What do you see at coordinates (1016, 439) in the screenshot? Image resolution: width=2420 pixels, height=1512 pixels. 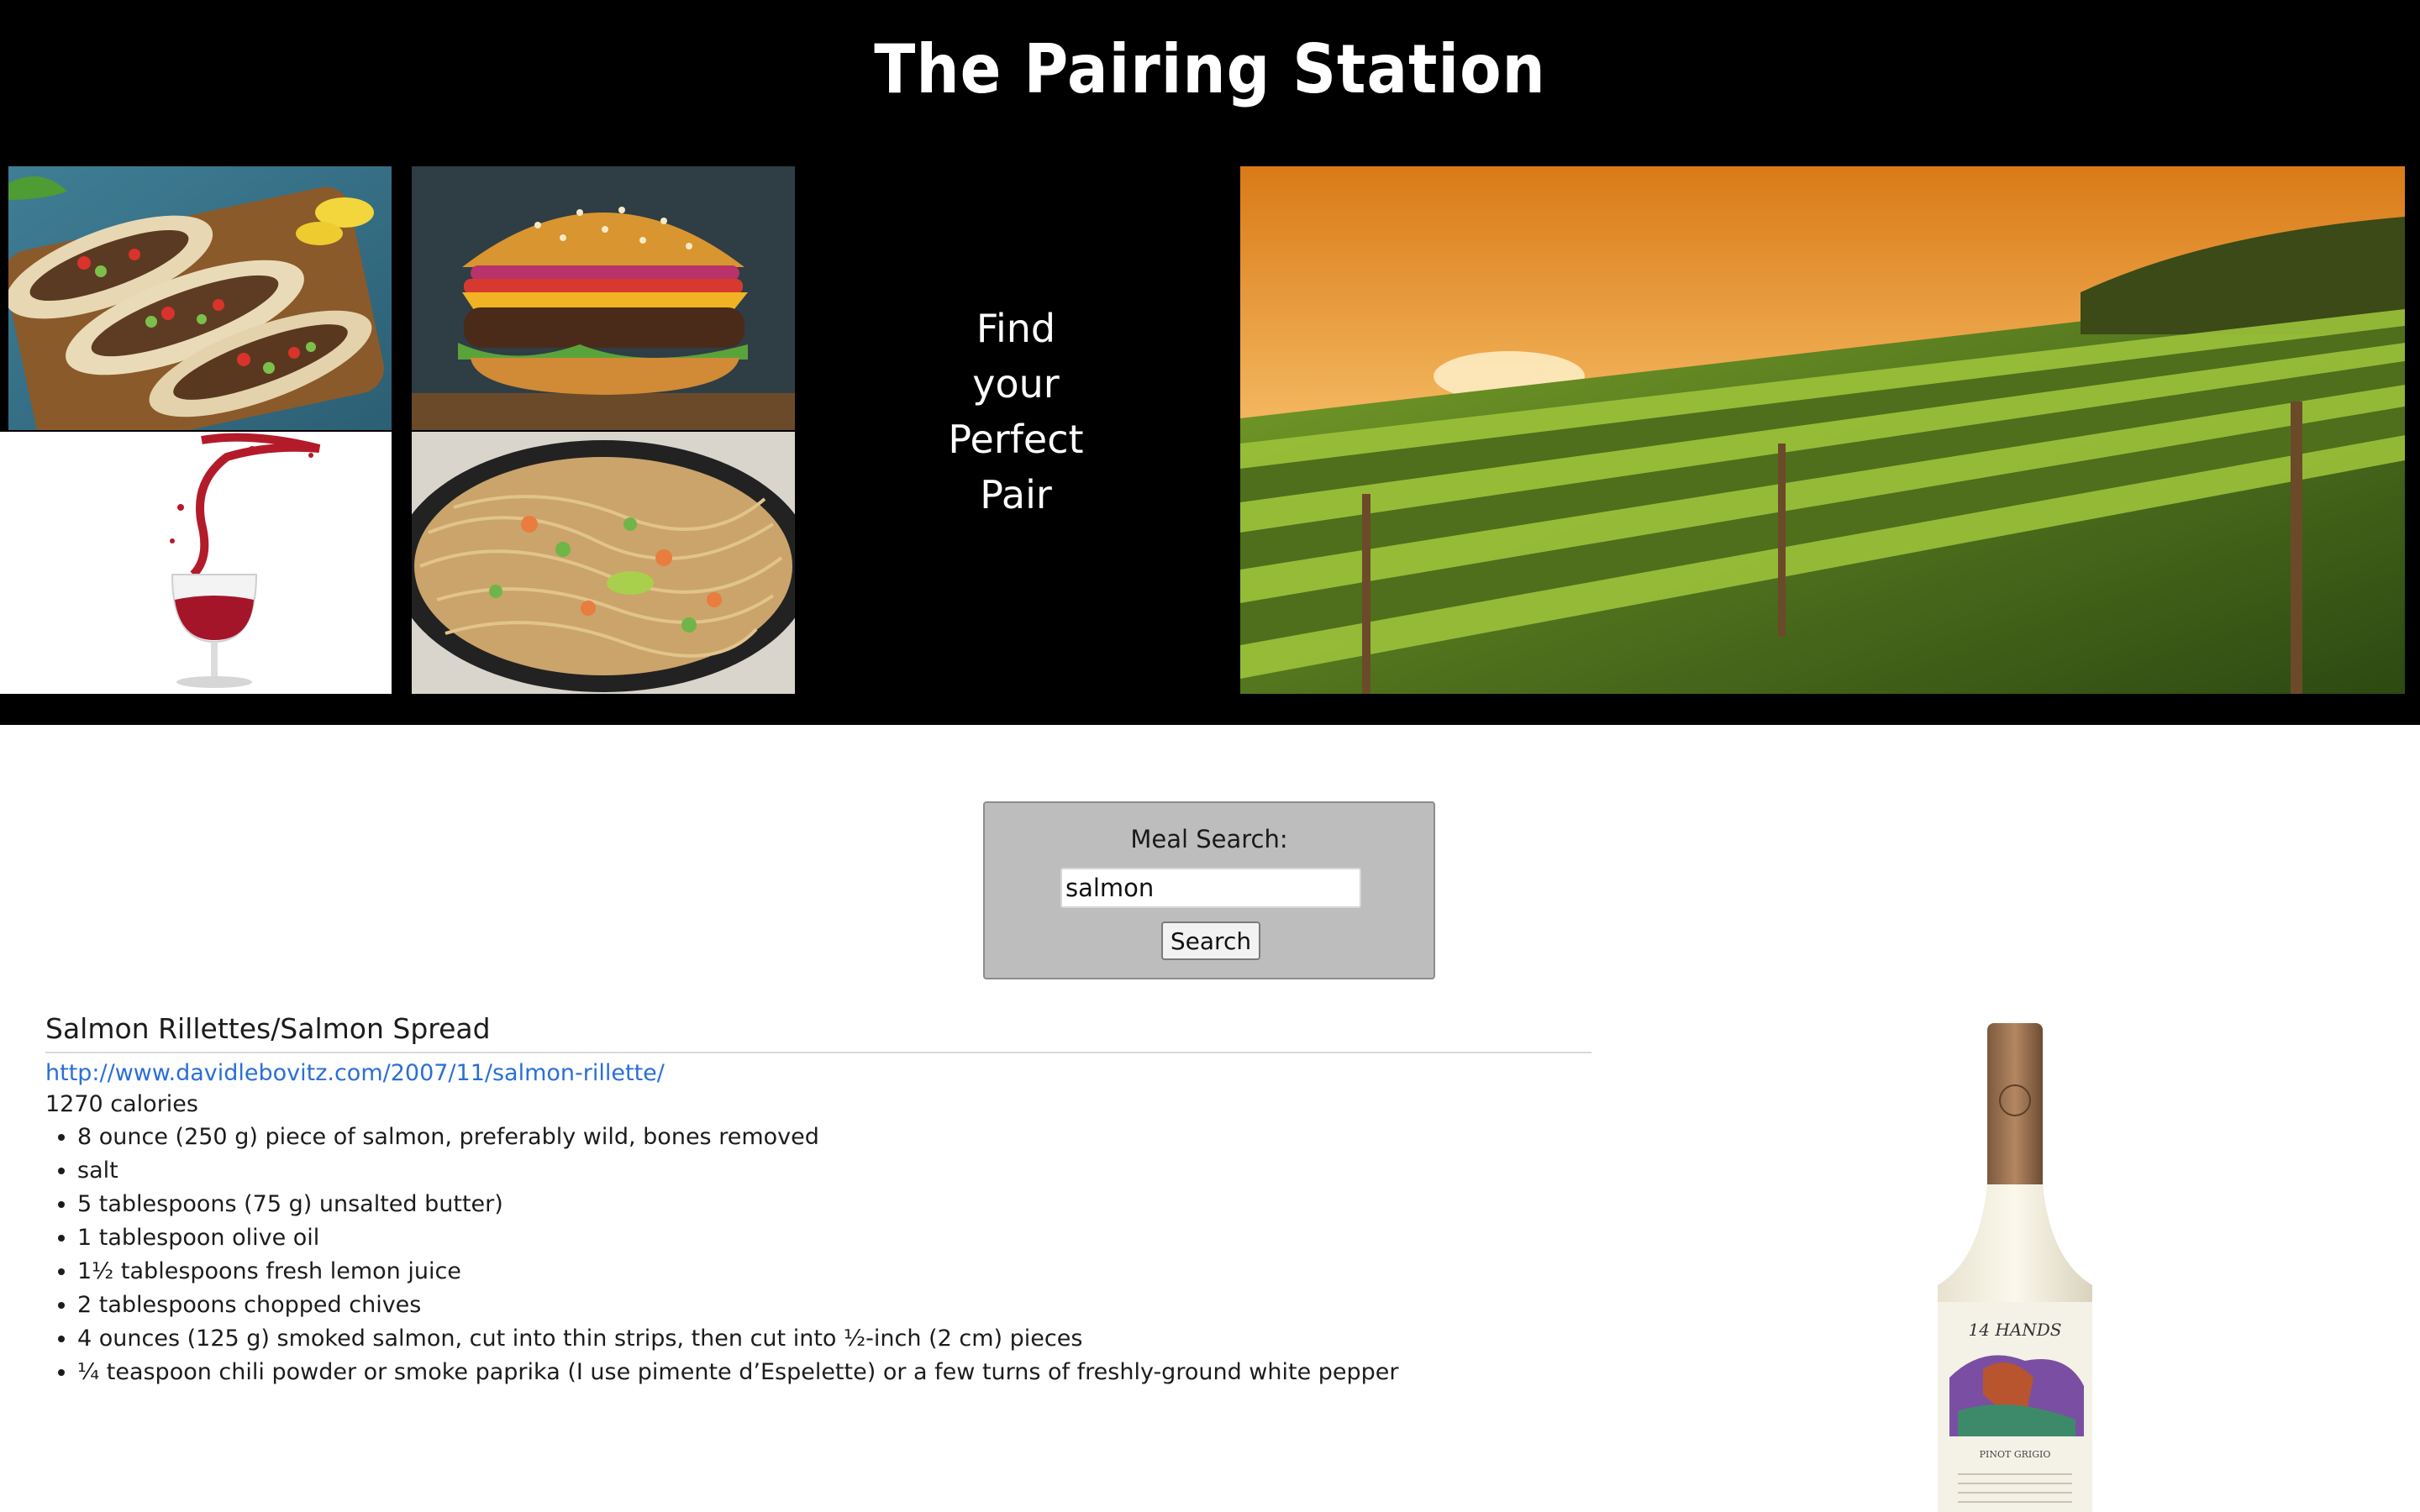 I see `tagline-line: Perfect` at bounding box center [1016, 439].